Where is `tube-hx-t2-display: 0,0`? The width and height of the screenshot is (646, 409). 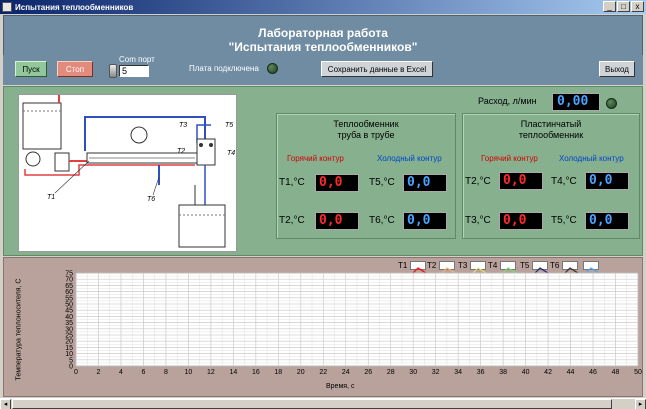 tube-hx-t2-display: 0,0 is located at coordinates (337, 221).